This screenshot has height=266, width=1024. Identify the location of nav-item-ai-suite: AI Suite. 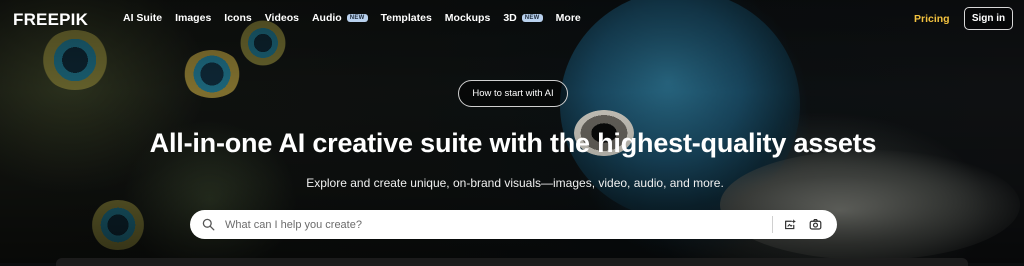
(142, 18).